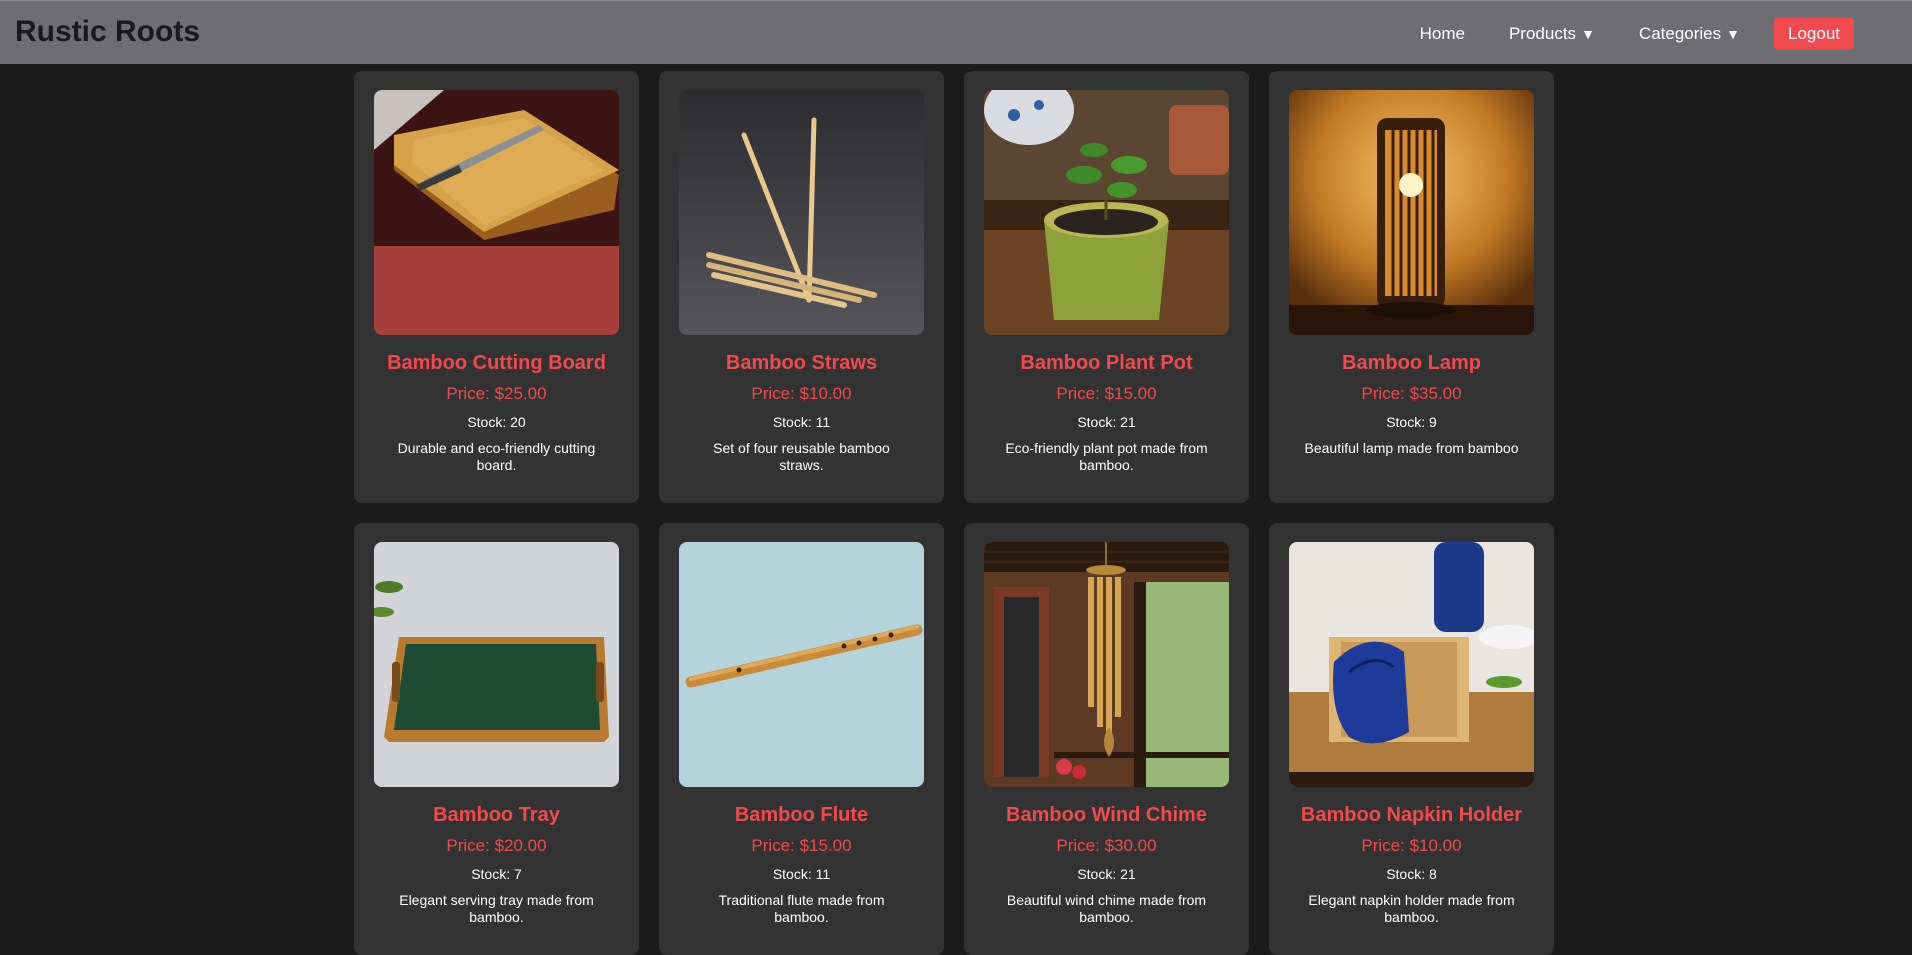 This screenshot has width=1912, height=955. I want to click on product-description: Beautiful lamp made from bamboo, so click(1411, 448).